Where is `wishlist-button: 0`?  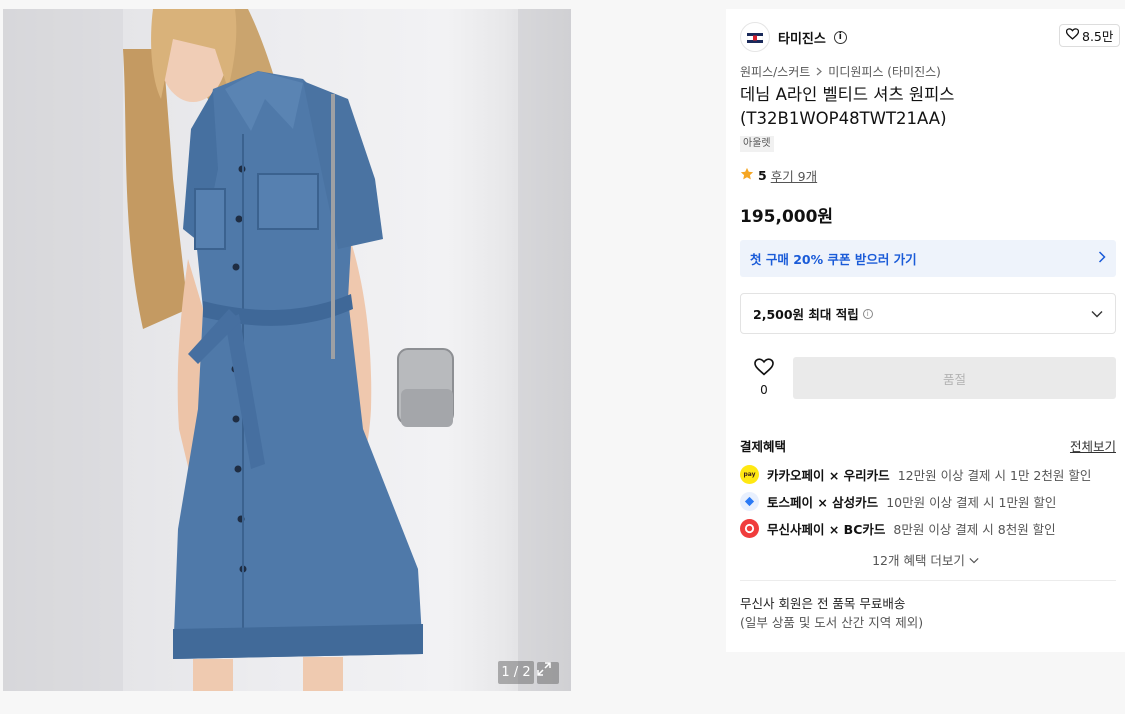
wishlist-button: 0 is located at coordinates (764, 377).